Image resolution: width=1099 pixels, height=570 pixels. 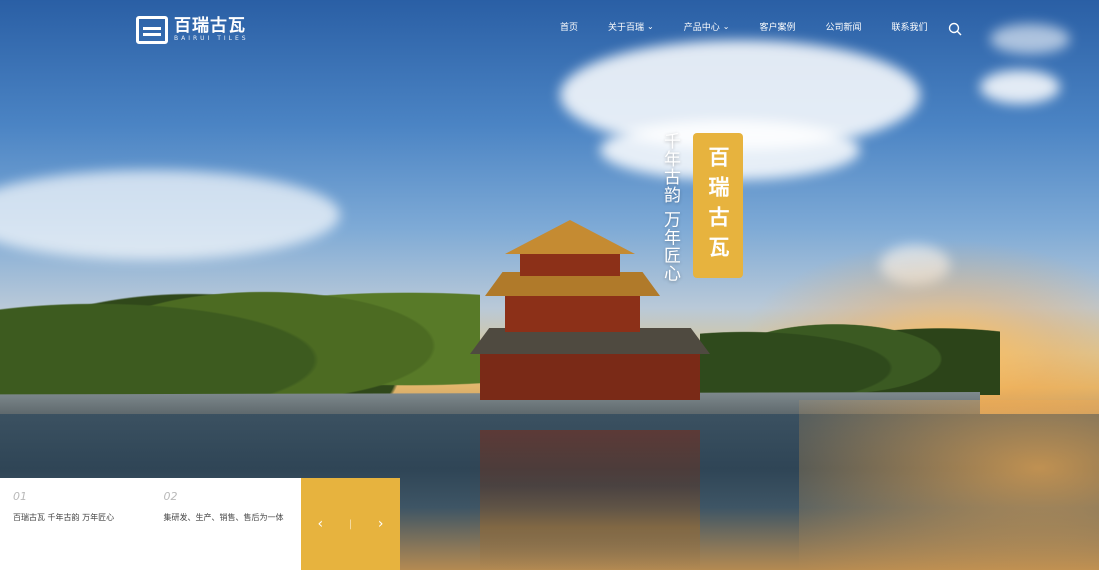 I want to click on info-text: 集研发、生产、销售、售后为一体, so click(x=223, y=517).